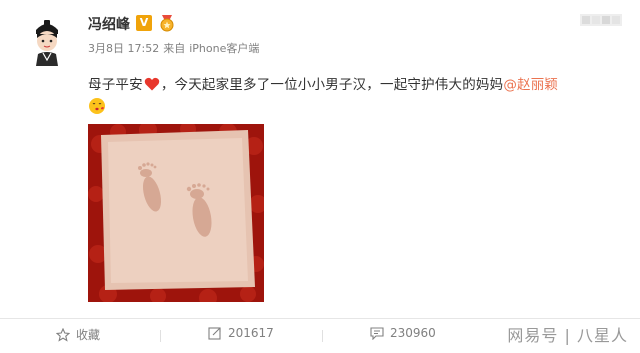 This screenshot has height=353, width=640. Describe the element at coordinates (97, 106) in the screenshot. I see `kiss-face-emoji-icon` at that location.